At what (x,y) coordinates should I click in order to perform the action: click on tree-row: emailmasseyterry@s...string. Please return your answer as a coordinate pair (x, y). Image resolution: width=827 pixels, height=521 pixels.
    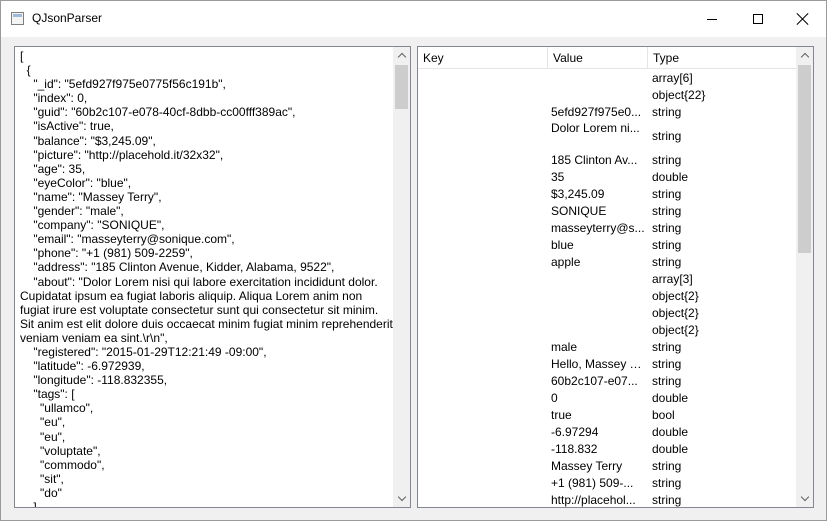
    Looking at the image, I should click on (607, 228).